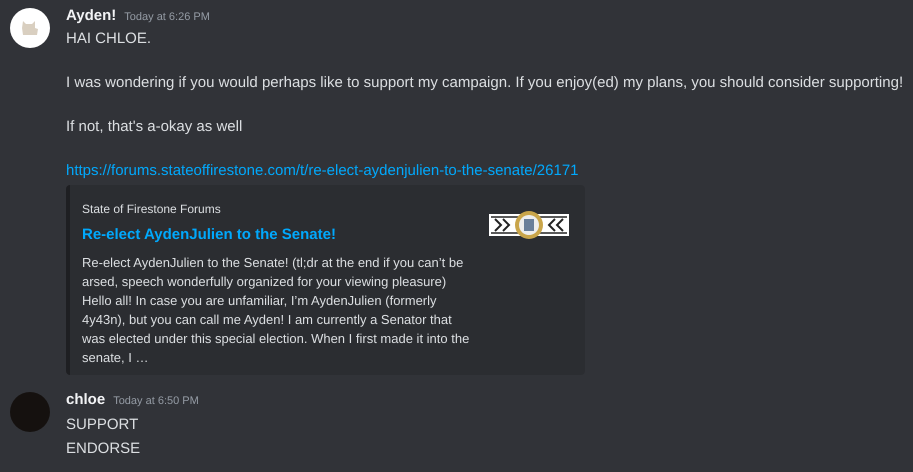  Describe the element at coordinates (529, 225) in the screenshot. I see `forum-logo-icon` at that location.